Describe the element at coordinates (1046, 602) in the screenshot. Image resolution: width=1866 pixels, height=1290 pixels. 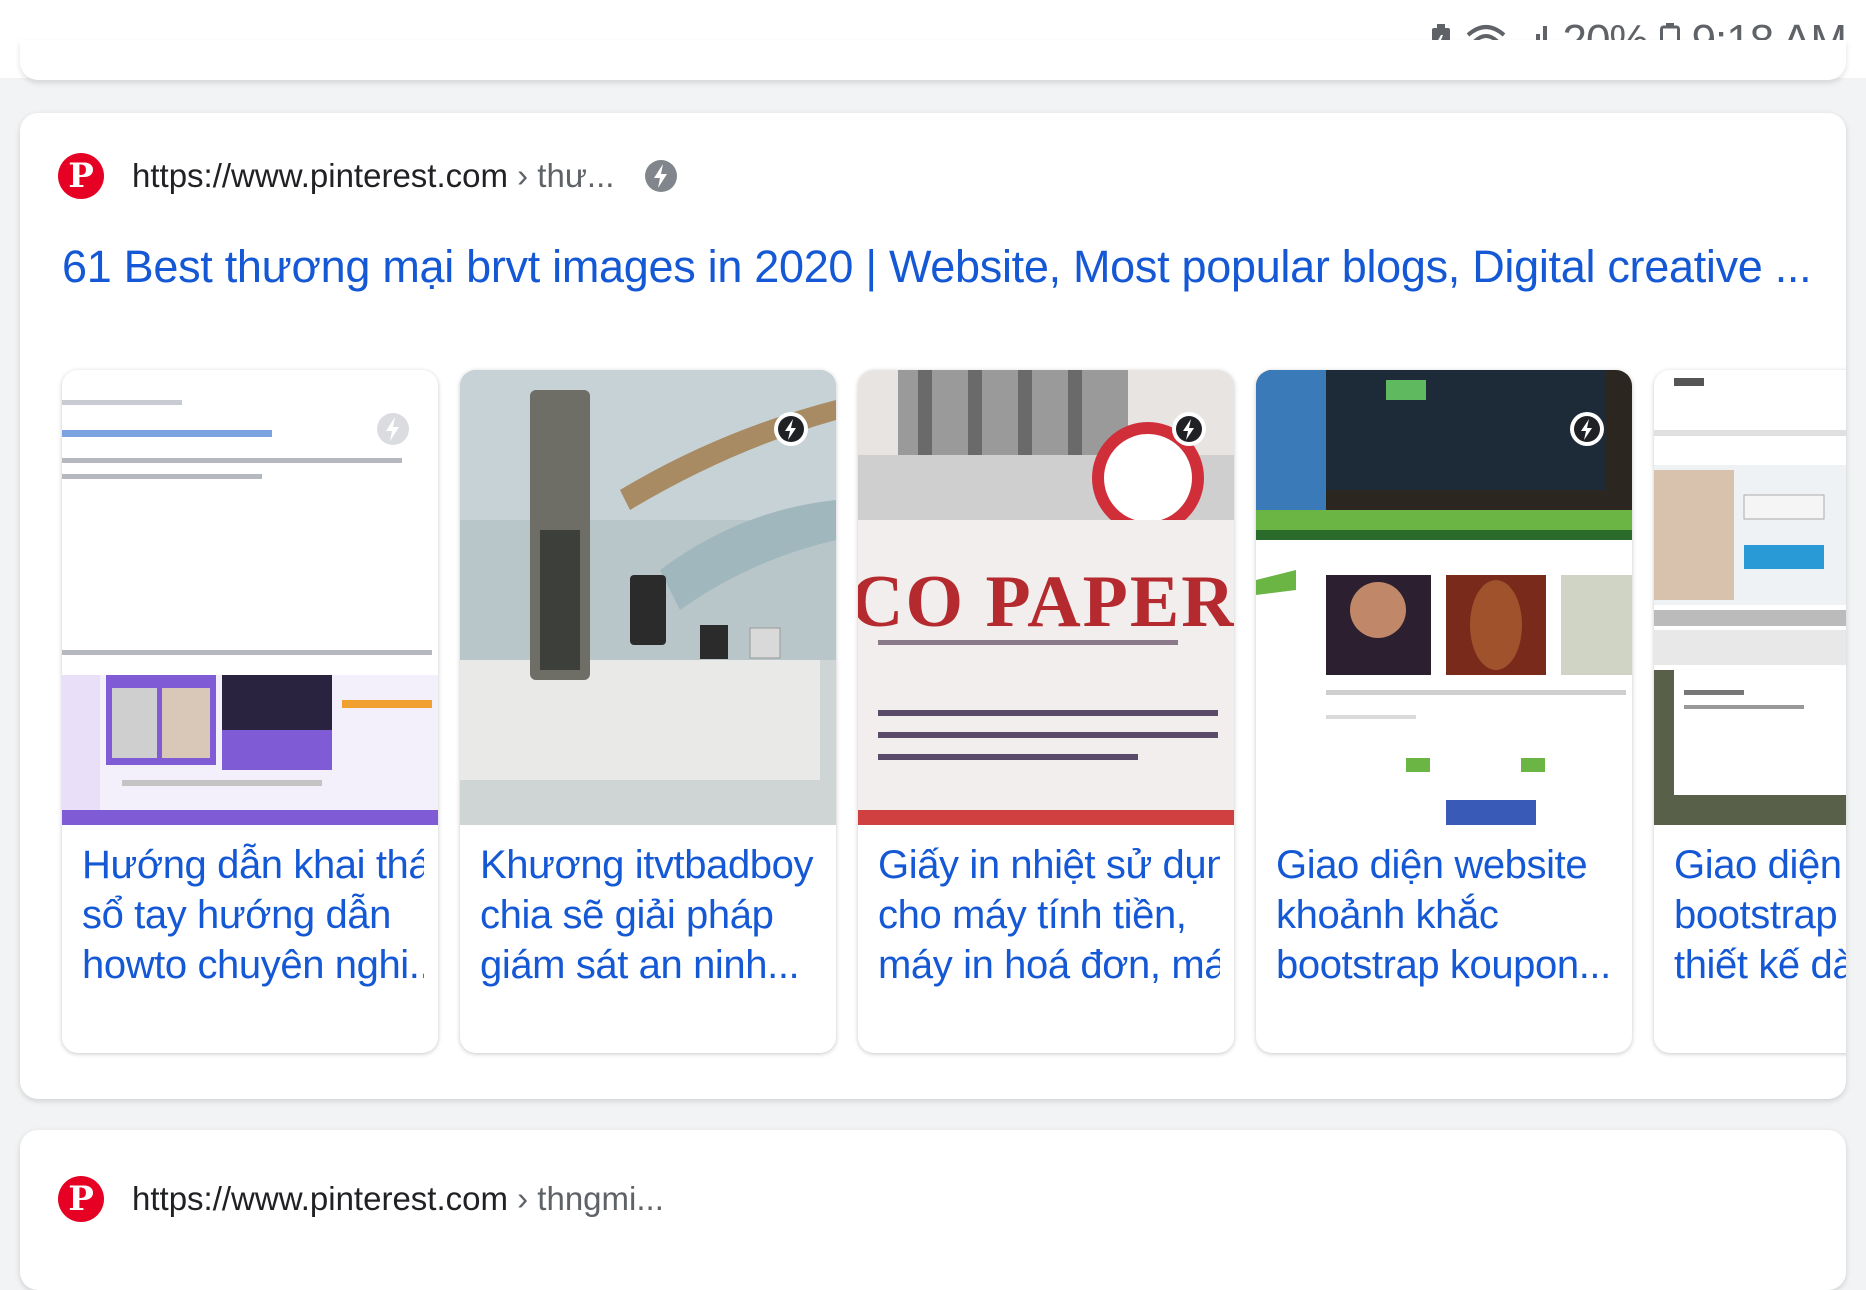
I see `photo-text: CO PAPER` at that location.